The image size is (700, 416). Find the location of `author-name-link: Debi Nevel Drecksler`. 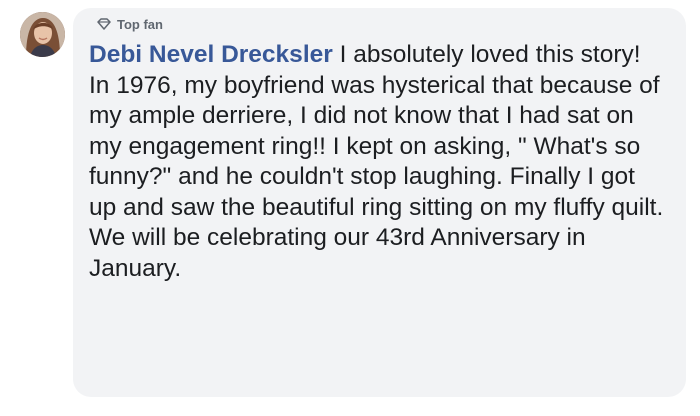

author-name-link: Debi Nevel Drecksler is located at coordinates (211, 54).